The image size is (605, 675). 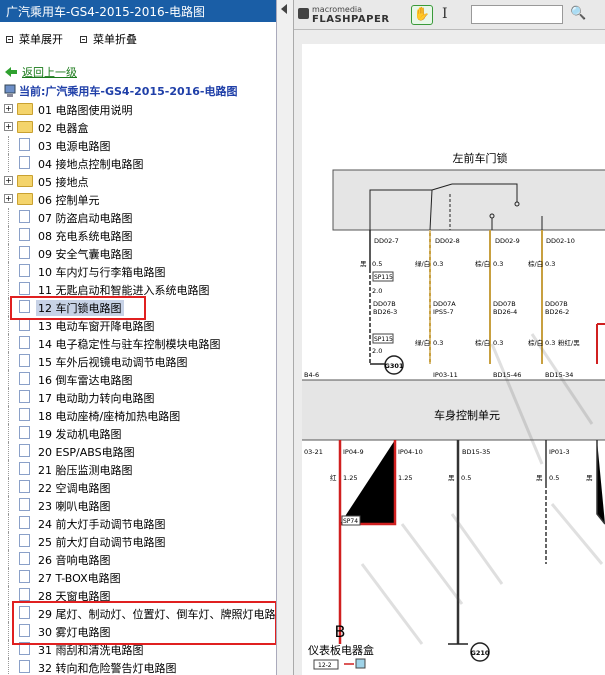 What do you see at coordinates (138, 541) in the screenshot?
I see `tree-item: 25 前大灯自动调节电路图` at bounding box center [138, 541].